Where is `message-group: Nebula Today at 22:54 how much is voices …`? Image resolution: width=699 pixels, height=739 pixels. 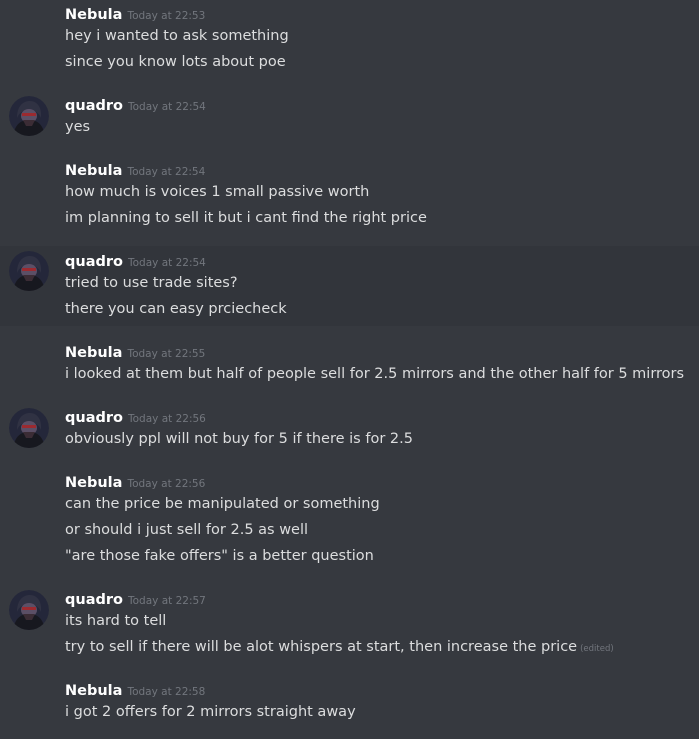 message-group: Nebula Today at 22:54 how much is voices … is located at coordinates (349, 196).